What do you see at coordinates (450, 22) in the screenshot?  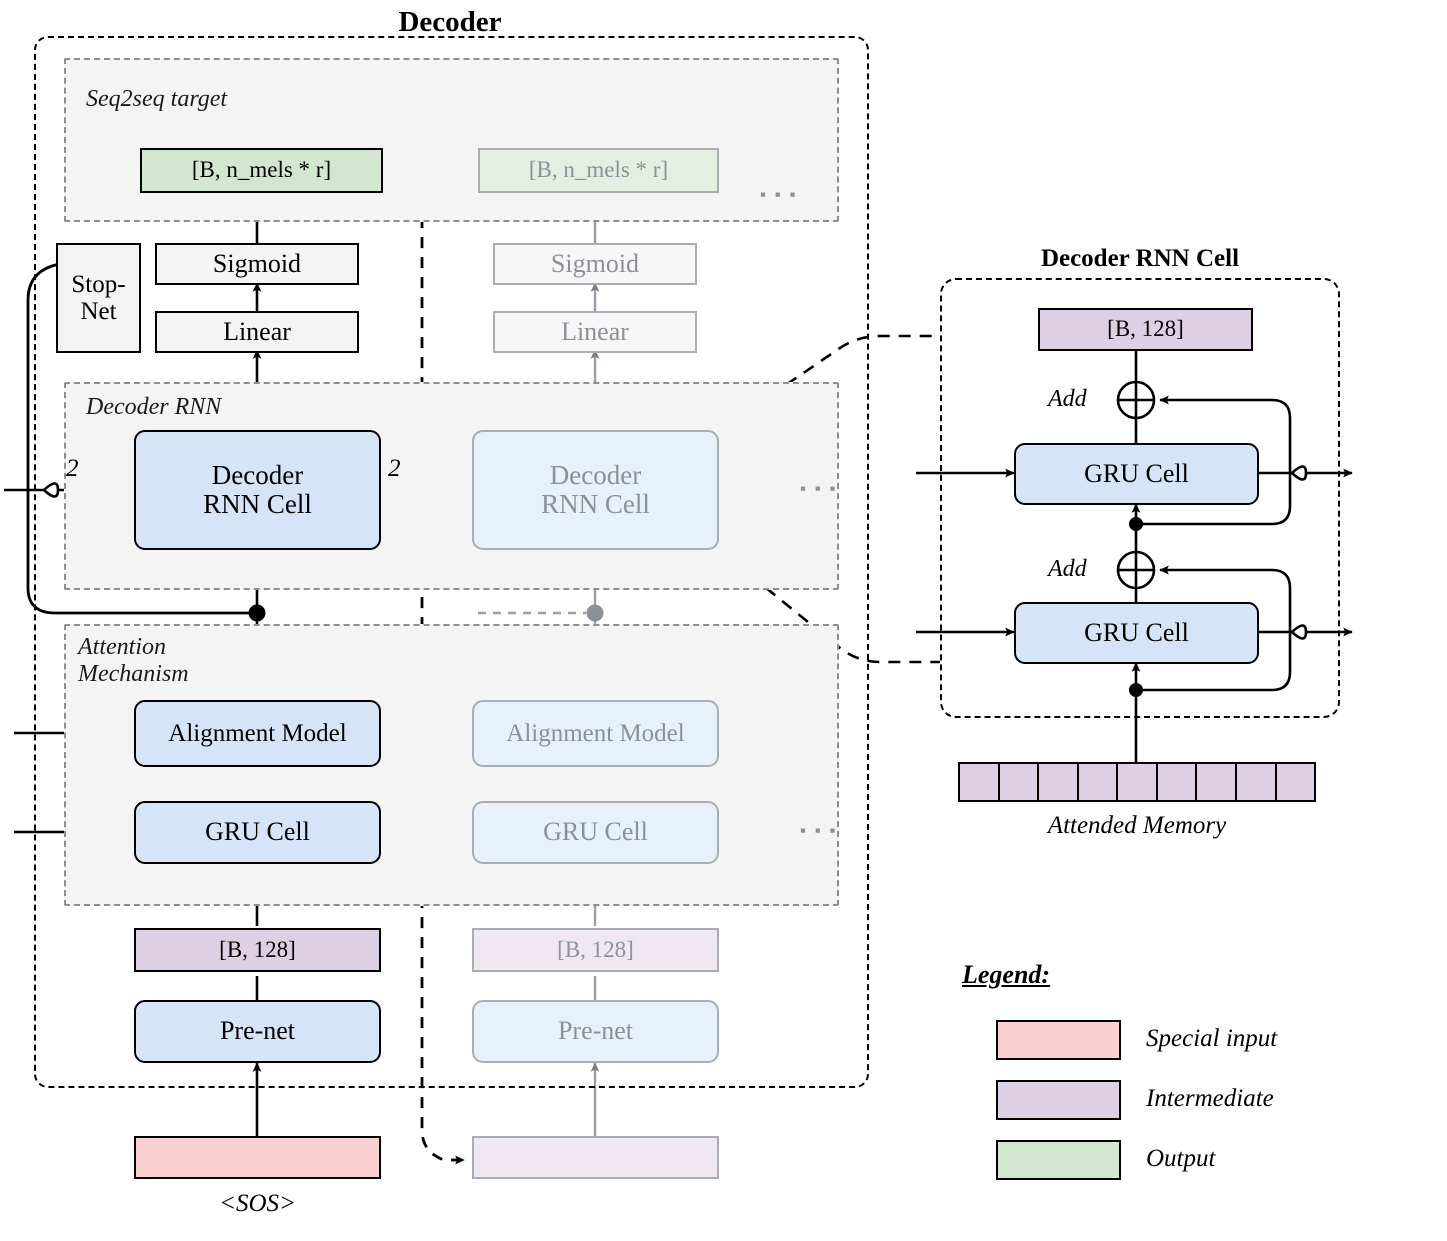 I see `decoder-title: Decoder` at bounding box center [450, 22].